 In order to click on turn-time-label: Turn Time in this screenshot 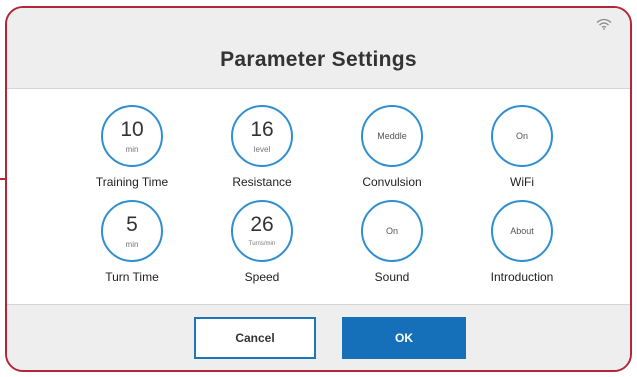, I will do `click(132, 277)`.